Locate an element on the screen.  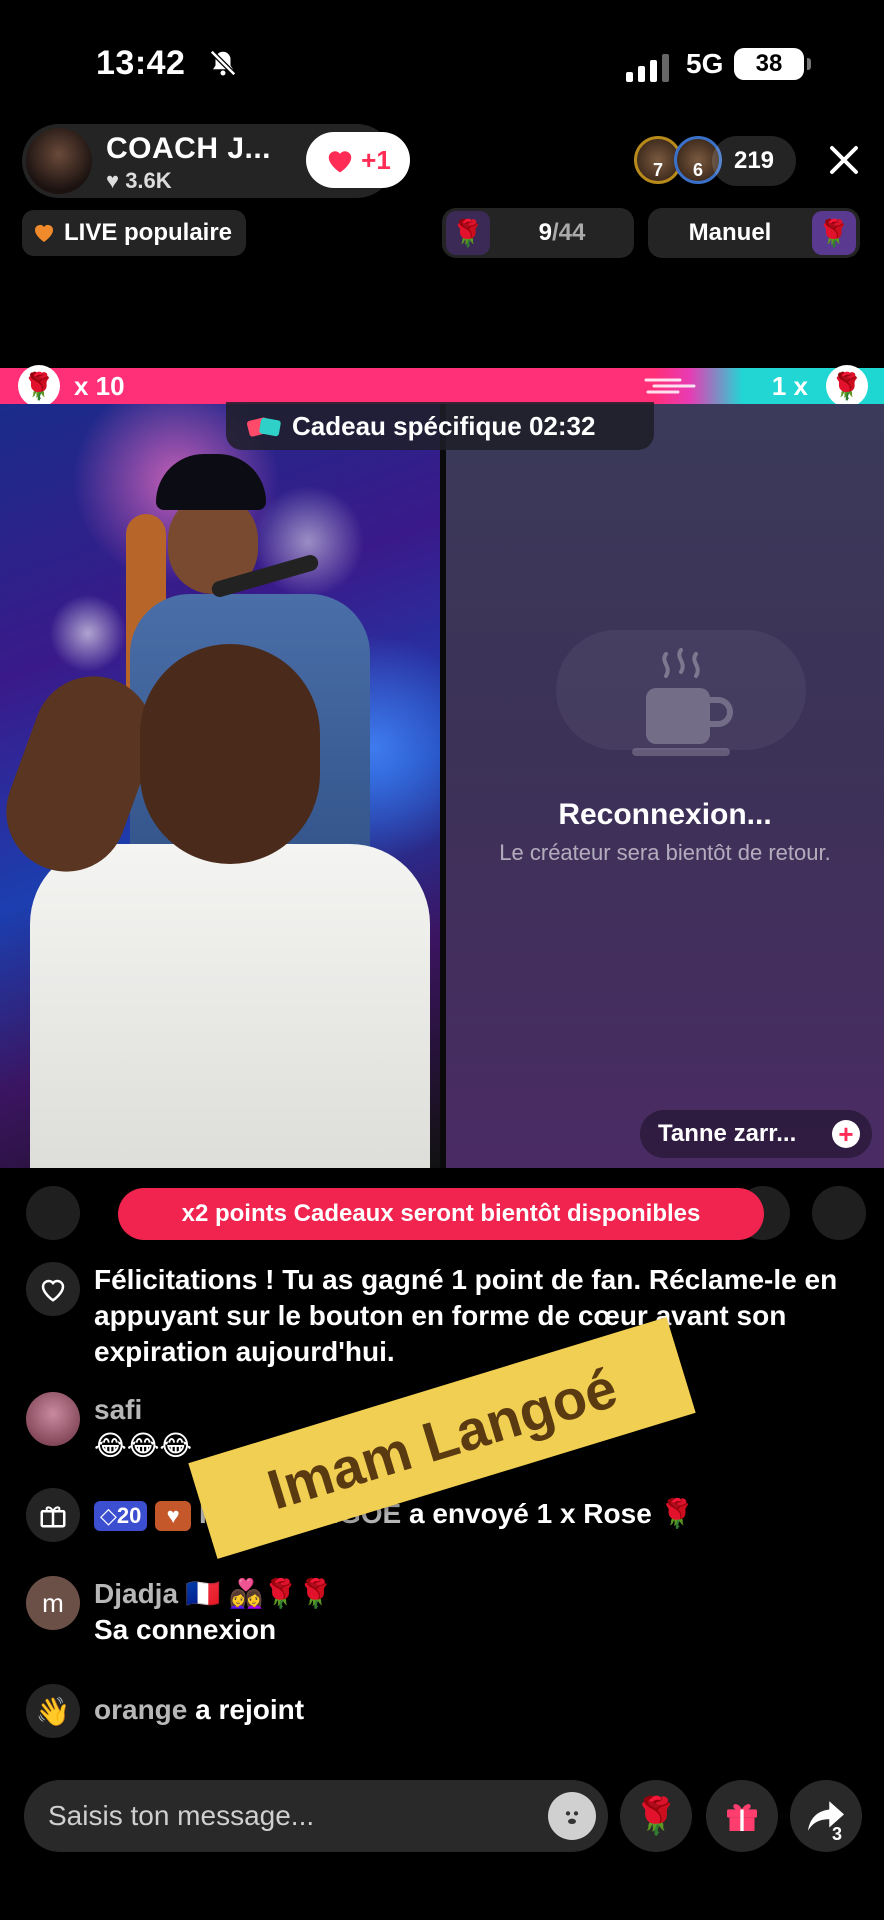
host-likes-count: 3.6K is located at coordinates (148, 180).